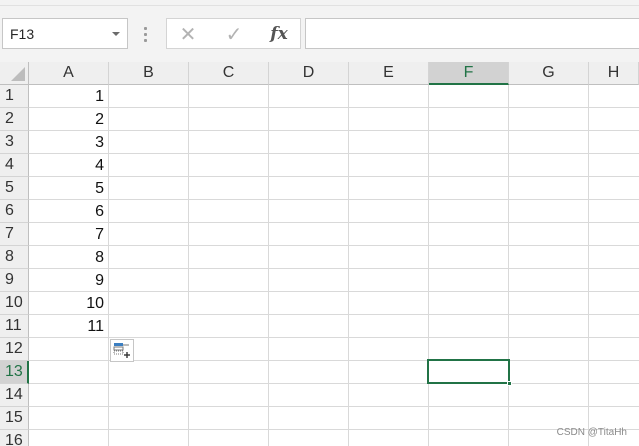 The width and height of the screenshot is (639, 446). I want to click on check-icon: ✓, so click(234, 34).